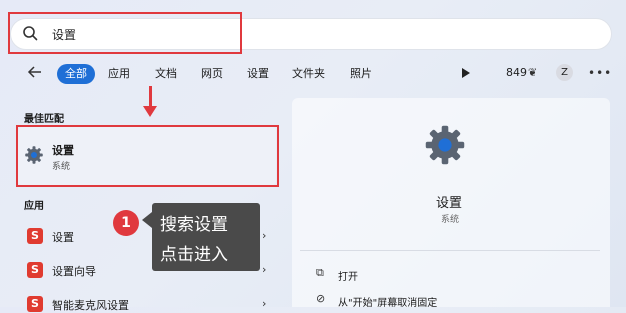 This screenshot has height=313, width=626. What do you see at coordinates (258, 74) in the screenshot?
I see `tab-settings: 设置` at bounding box center [258, 74].